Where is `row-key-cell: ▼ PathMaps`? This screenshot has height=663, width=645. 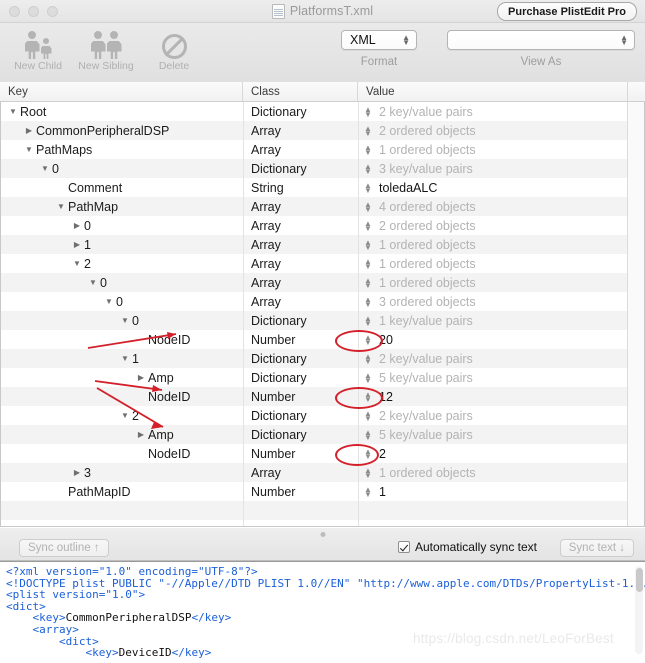 row-key-cell: ▼ PathMaps is located at coordinates (122, 150).